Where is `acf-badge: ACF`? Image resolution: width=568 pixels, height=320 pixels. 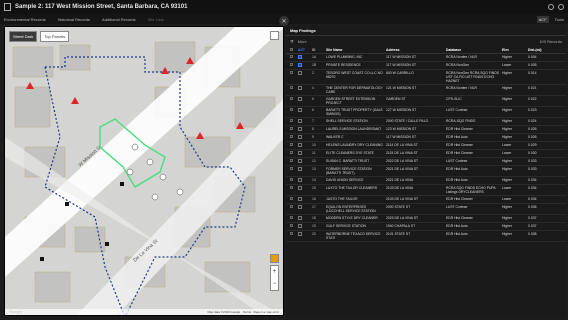 acf-badge: ACF is located at coordinates (542, 19).